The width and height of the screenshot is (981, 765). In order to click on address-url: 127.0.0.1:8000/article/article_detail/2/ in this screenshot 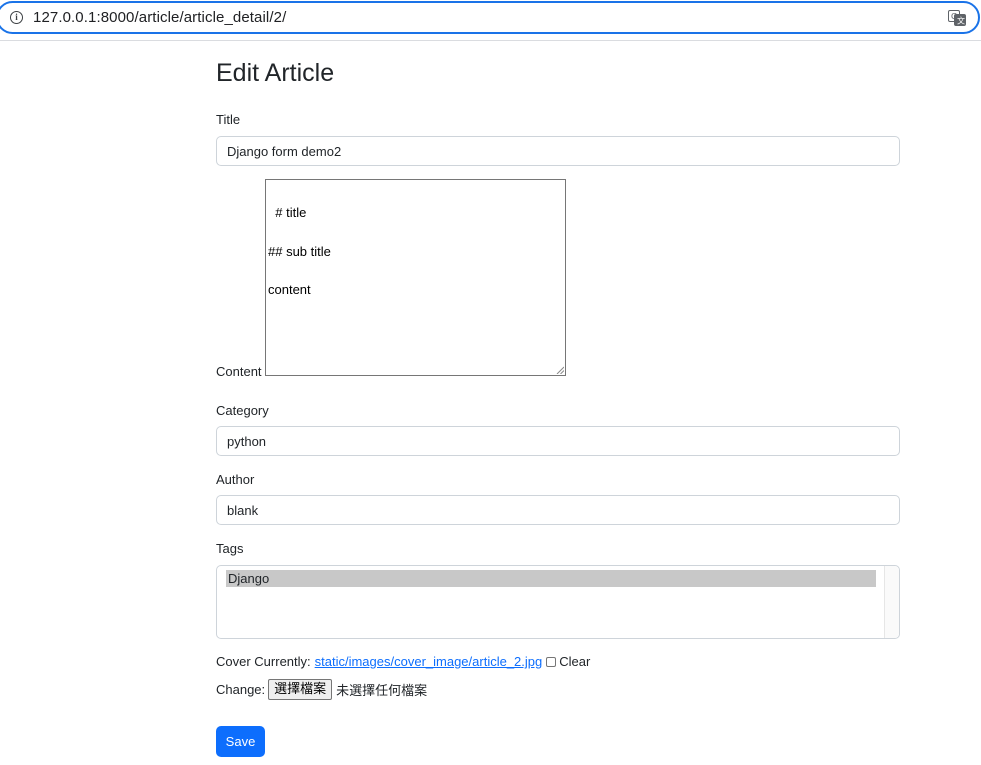, I will do `click(159, 17)`.